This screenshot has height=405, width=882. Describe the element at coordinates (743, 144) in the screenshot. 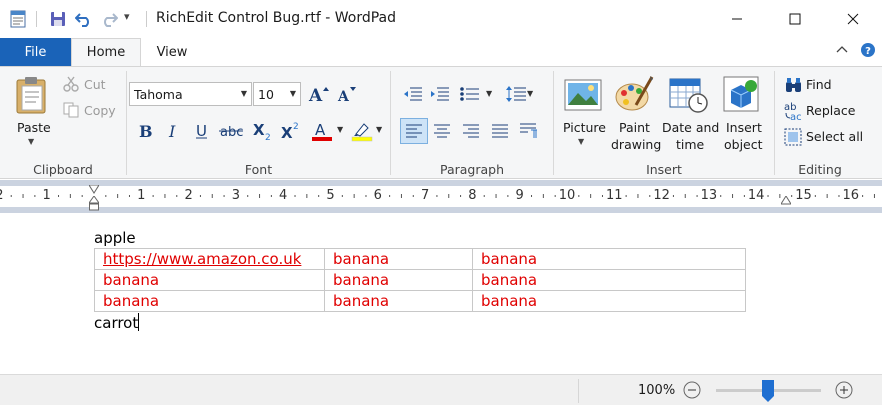

I see `insert-object-label-2: object` at that location.